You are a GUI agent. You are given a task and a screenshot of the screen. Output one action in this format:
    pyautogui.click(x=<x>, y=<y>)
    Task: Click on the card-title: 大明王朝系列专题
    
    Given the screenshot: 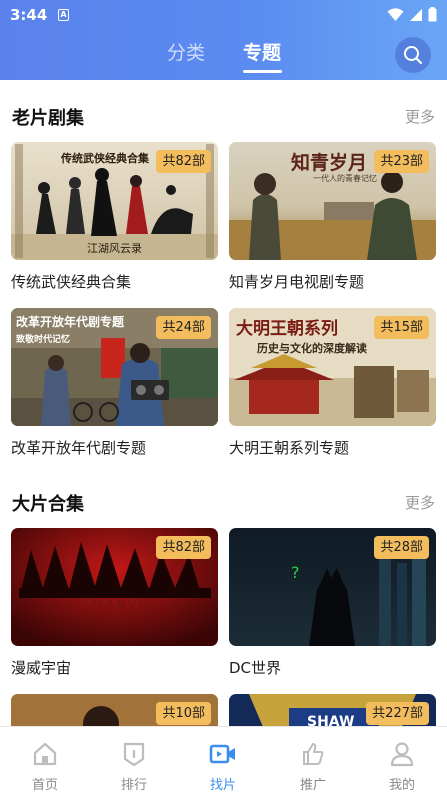 What is the action you would take?
    pyautogui.click(x=289, y=448)
    